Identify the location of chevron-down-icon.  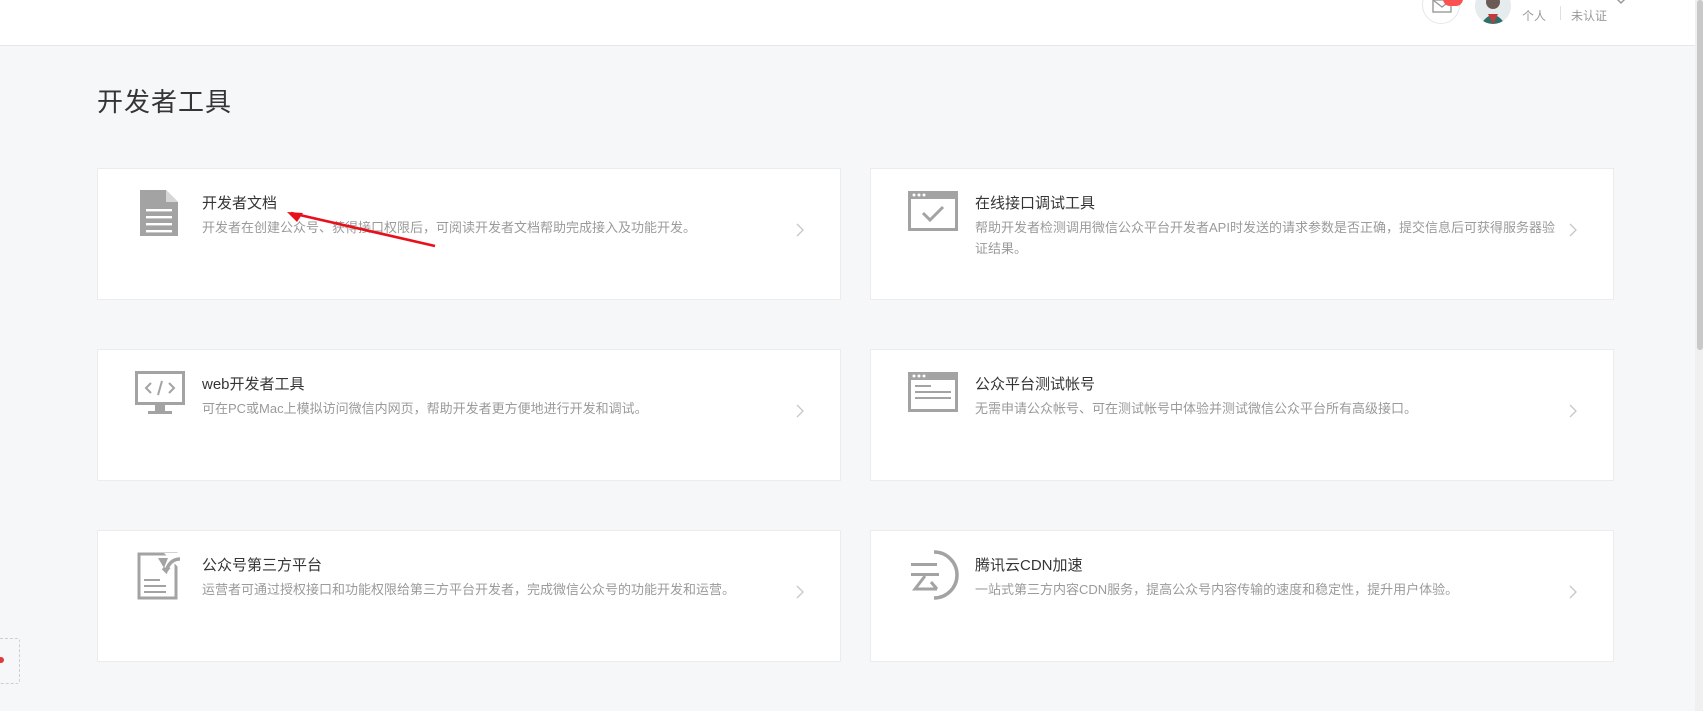
(1621, 3).